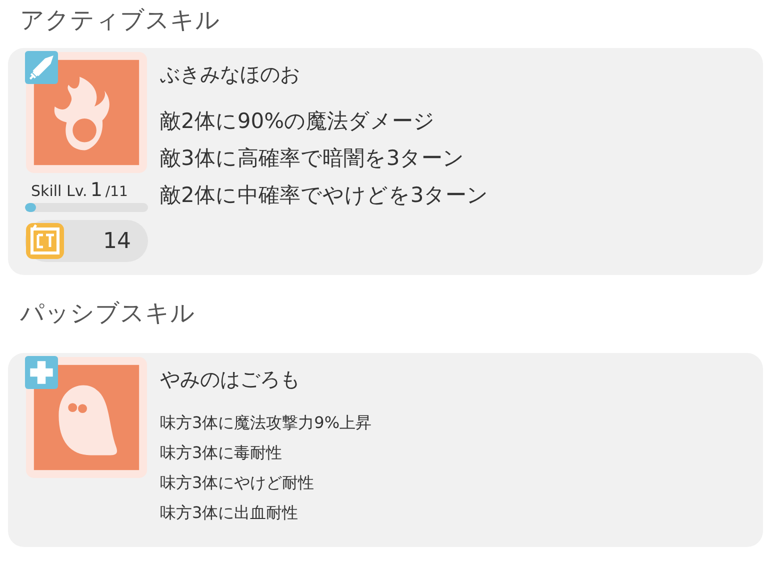 This screenshot has width=775, height=572. I want to click on skill-effect: 味方3体にやけど耐性, so click(238, 483).